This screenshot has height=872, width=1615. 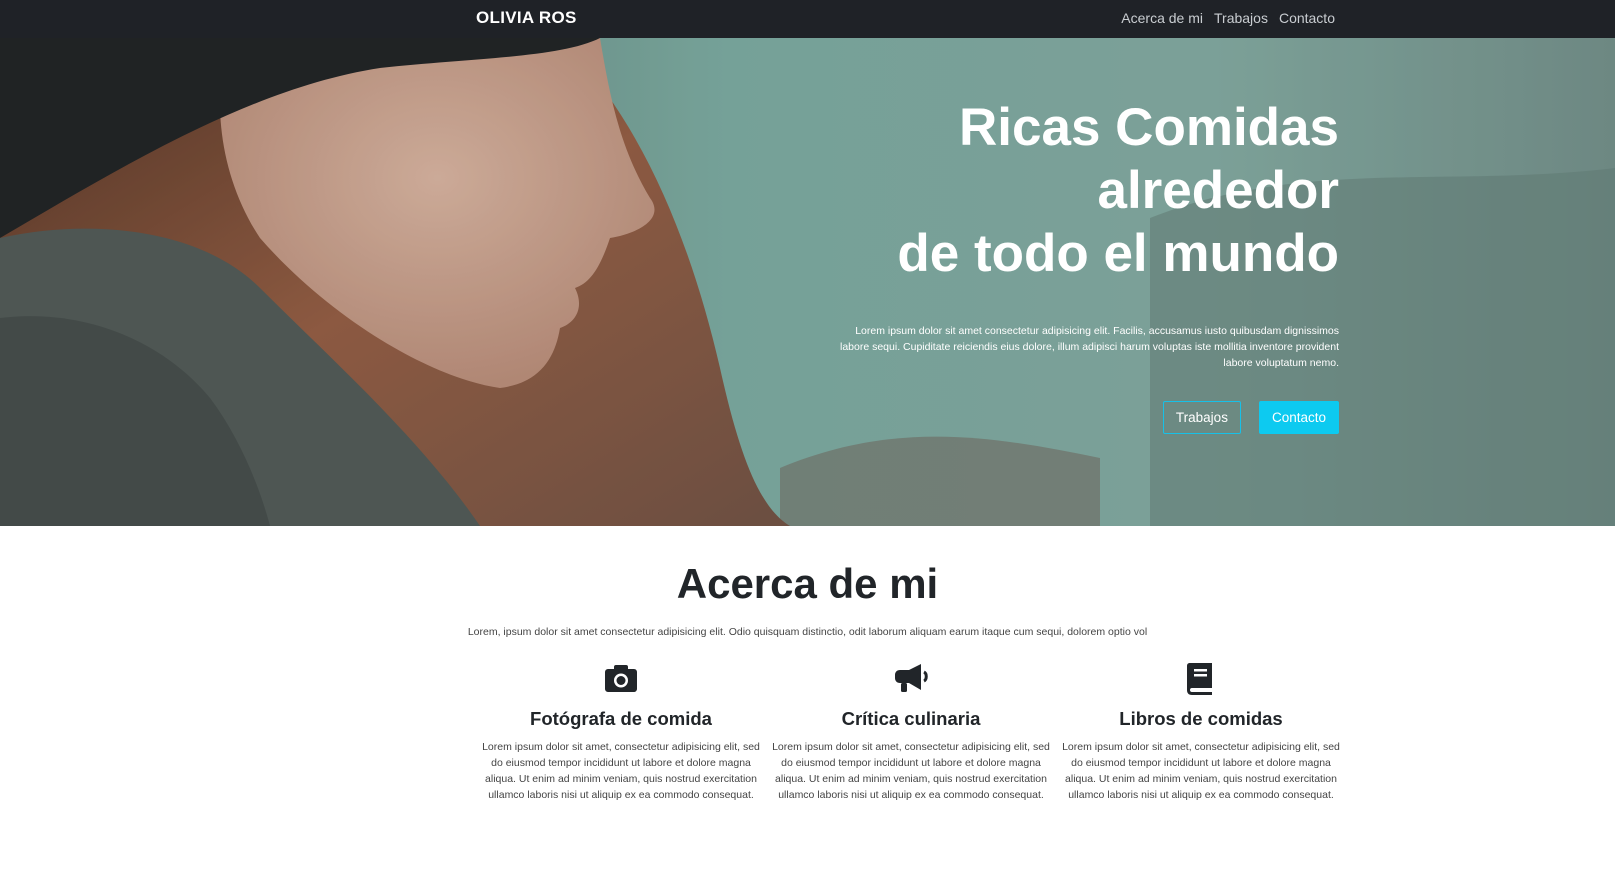 I want to click on nav-links: Acerca de mi Trabajos Contacto, so click(x=1228, y=18).